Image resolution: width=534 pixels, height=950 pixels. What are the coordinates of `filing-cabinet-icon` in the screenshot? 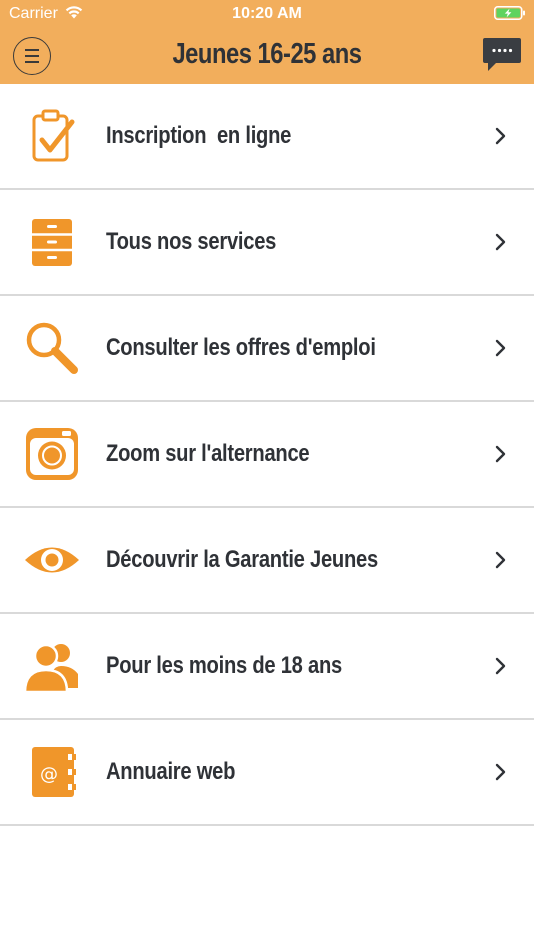 It's located at (52, 242).